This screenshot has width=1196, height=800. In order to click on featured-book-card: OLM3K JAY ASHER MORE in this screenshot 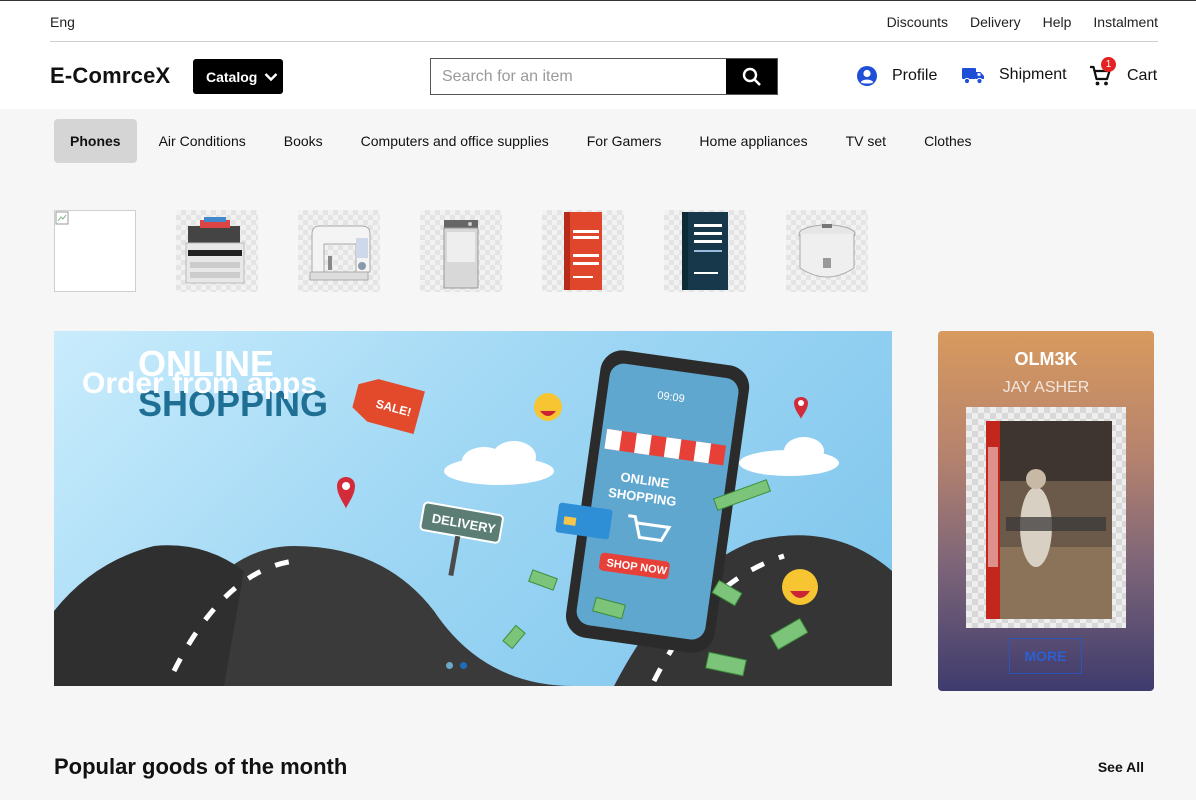, I will do `click(1046, 511)`.